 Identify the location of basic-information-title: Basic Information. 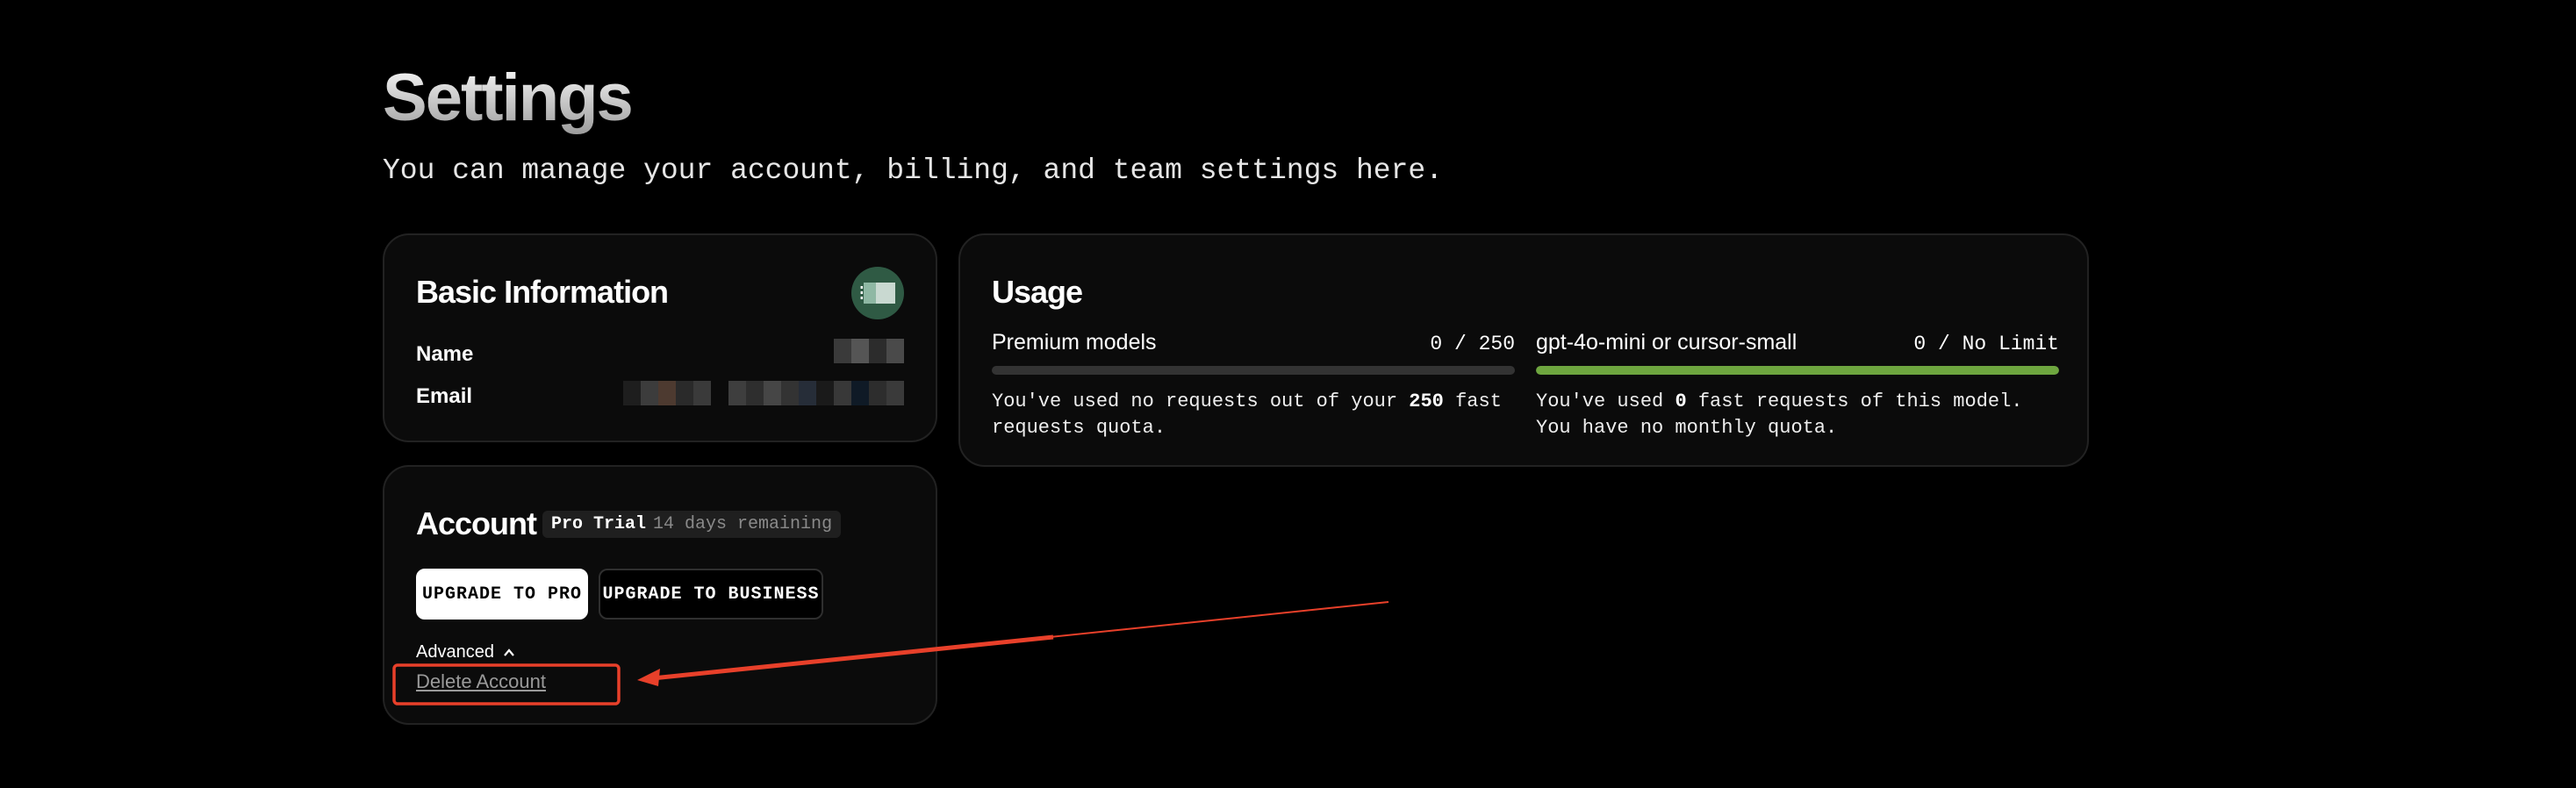
(543, 292).